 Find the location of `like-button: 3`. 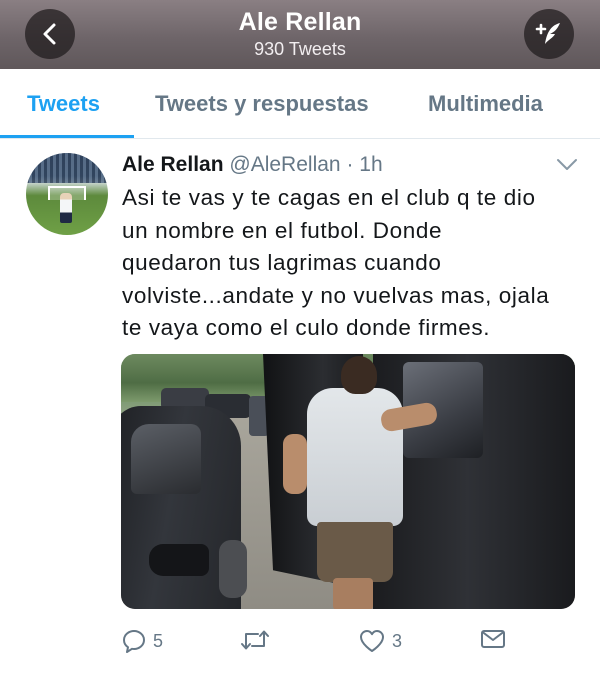

like-button: 3 is located at coordinates (380, 641).